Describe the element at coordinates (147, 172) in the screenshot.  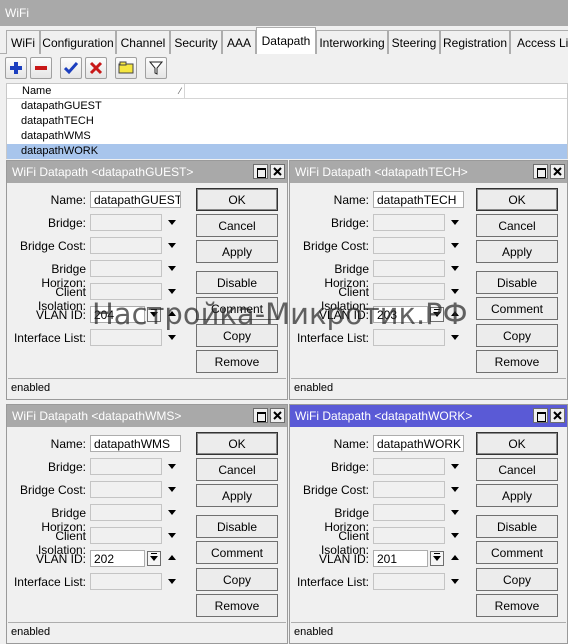
I see `window-title: WiFi Datapath <datapathGUEST>` at that location.